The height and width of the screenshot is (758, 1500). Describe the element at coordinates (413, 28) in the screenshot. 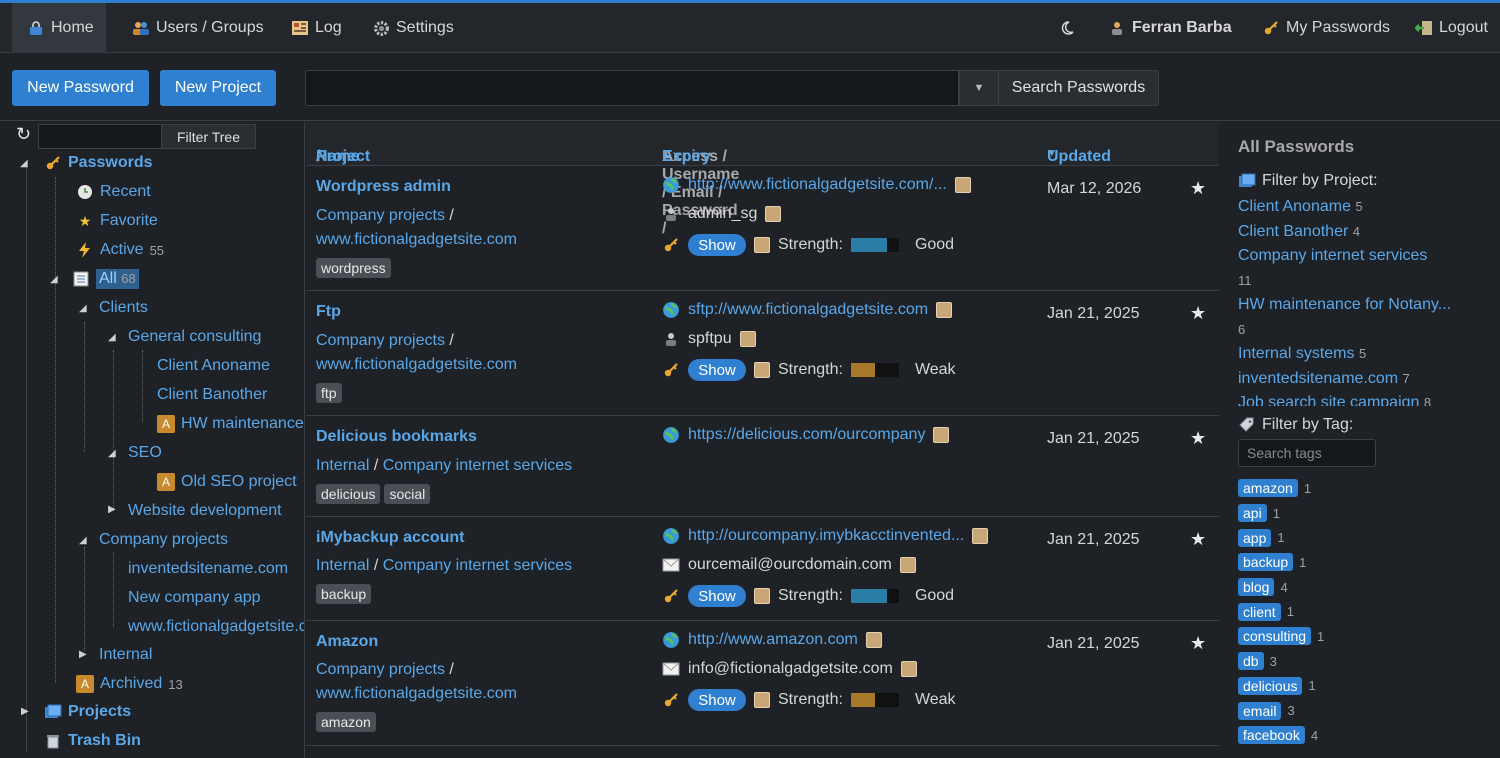

I see `nav-settings: Settings` at that location.